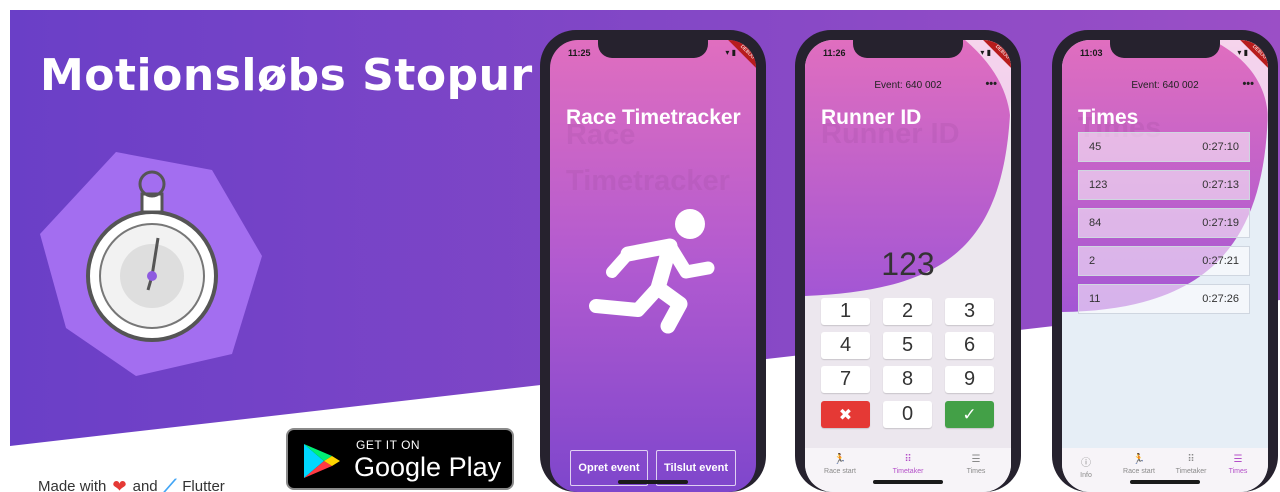 The width and height of the screenshot is (1280, 492). What do you see at coordinates (845, 379) in the screenshot?
I see `key-7: 7` at bounding box center [845, 379].